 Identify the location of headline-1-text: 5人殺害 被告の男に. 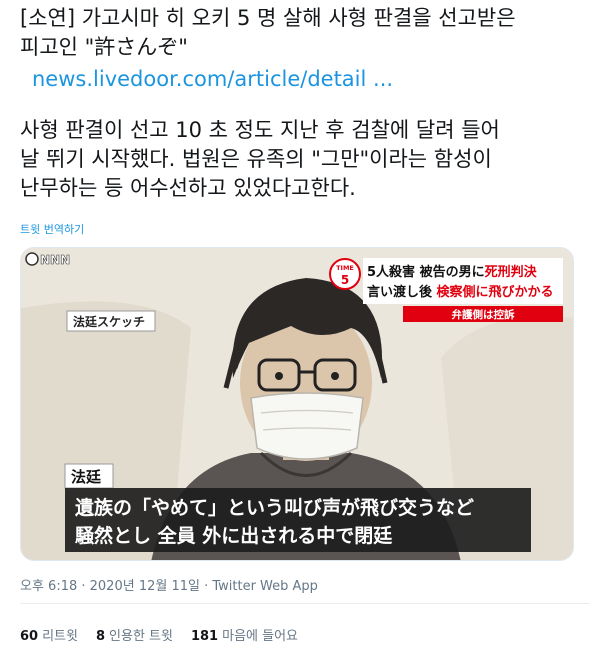
(426, 272).